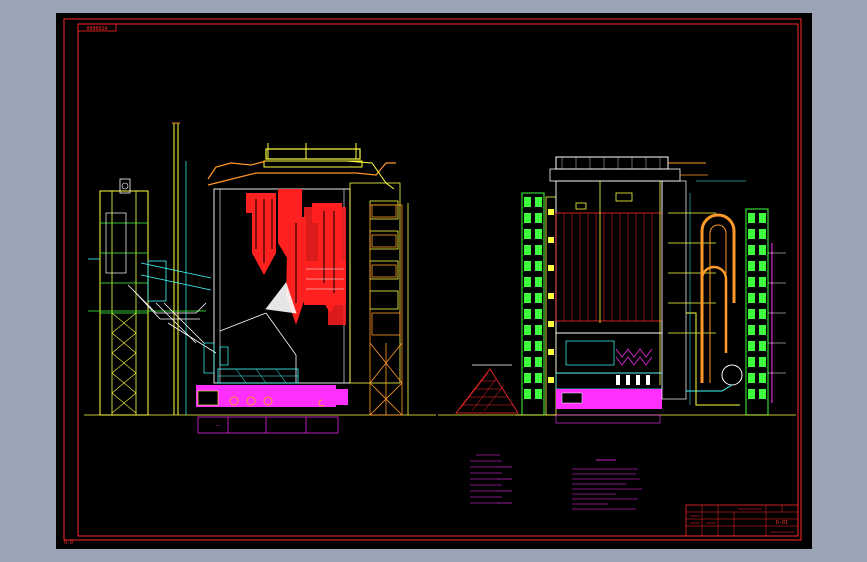 The height and width of the screenshot is (562, 867). I want to click on boiler-side-body, so click(609, 282).